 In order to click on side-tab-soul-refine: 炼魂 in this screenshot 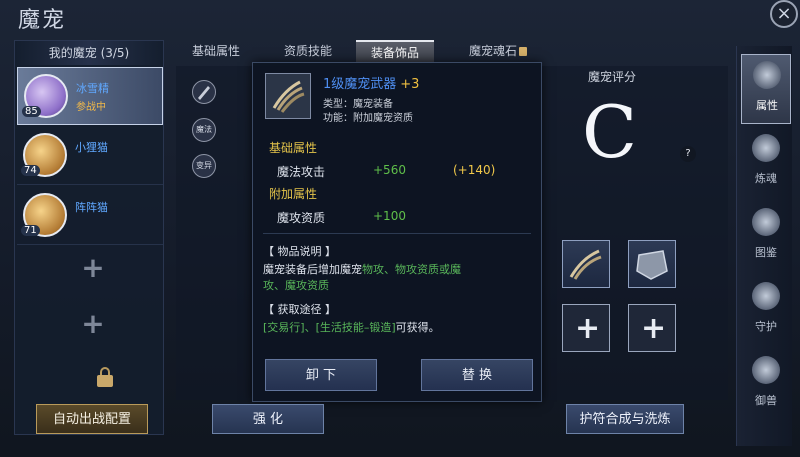, I will do `click(766, 163)`.